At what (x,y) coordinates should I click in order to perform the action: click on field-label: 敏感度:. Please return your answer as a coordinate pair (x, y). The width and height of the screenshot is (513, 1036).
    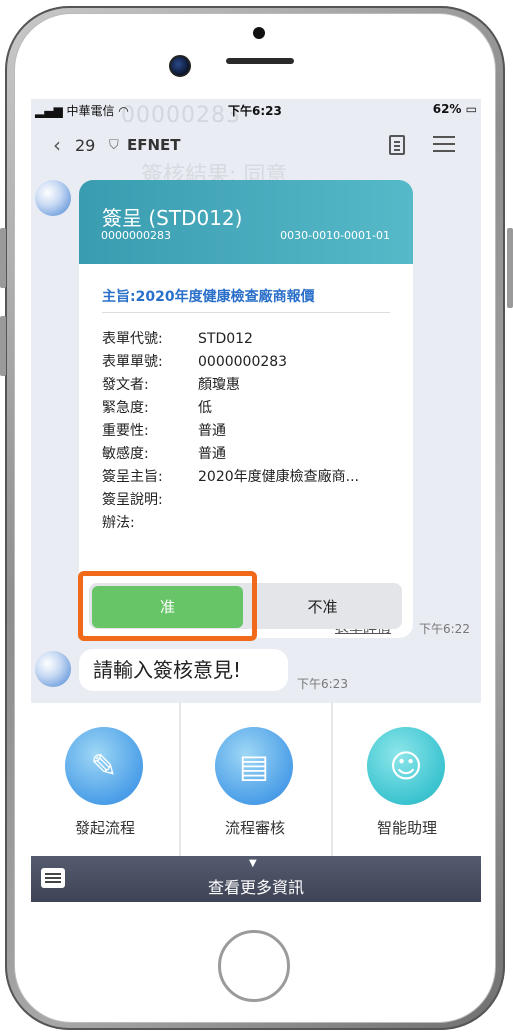
    Looking at the image, I should click on (125, 454).